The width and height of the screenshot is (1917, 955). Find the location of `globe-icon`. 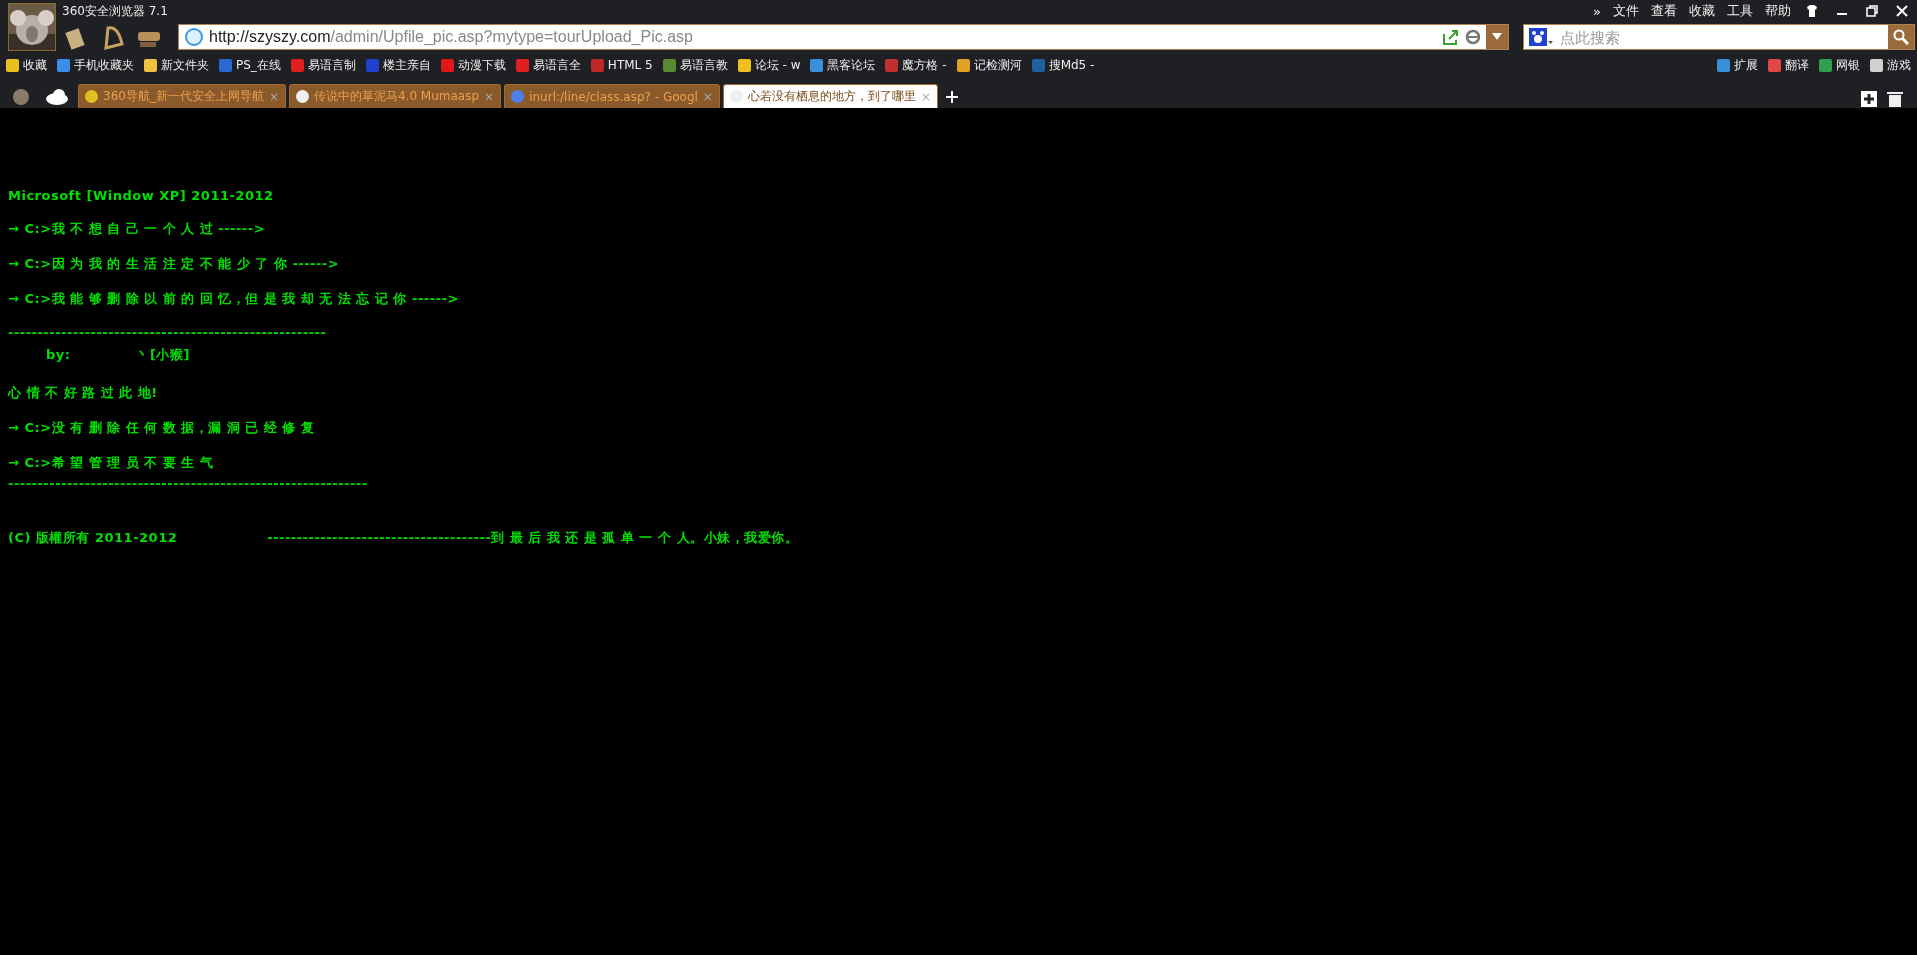

globe-icon is located at coordinates (194, 37).